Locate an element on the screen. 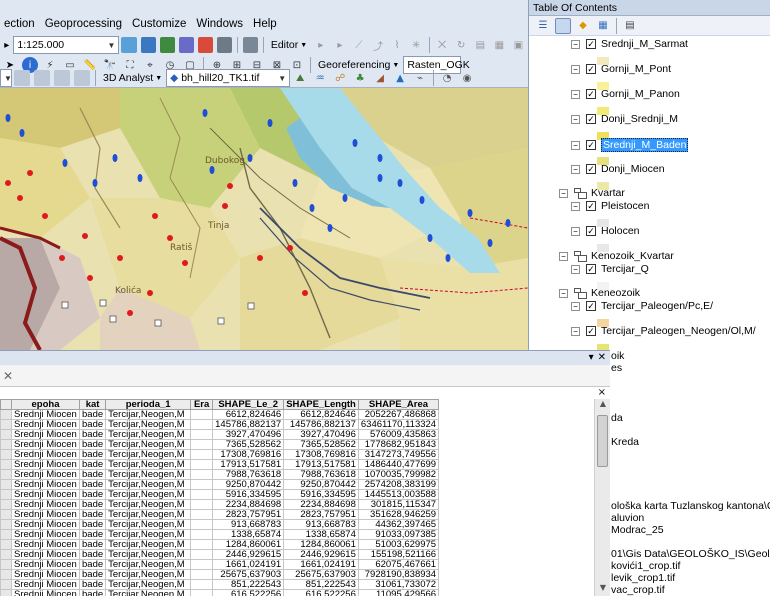 Image resolution: width=770 pixels, height=596 pixels. toc-group-keneozoik: − Keneozoik is located at coordinates (599, 293).